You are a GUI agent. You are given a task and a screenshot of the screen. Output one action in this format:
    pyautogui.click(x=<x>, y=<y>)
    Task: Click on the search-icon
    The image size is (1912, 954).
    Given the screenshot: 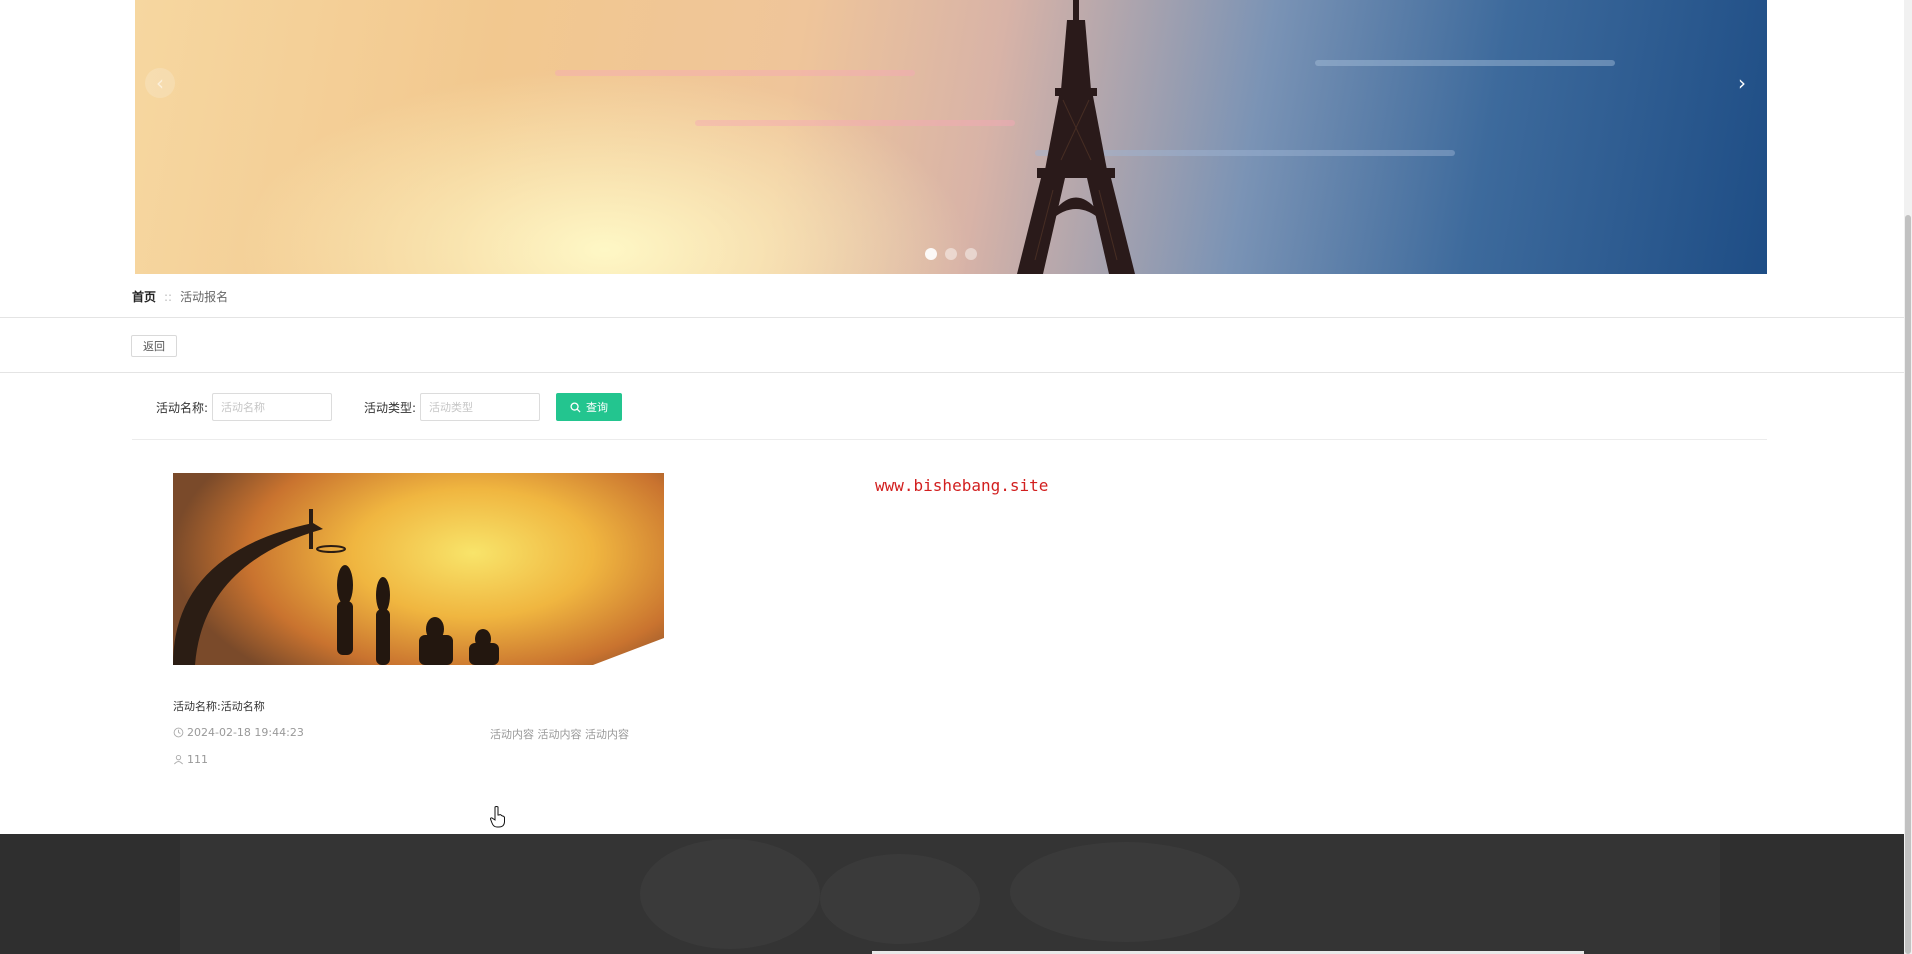 What is the action you would take?
    pyautogui.click(x=575, y=407)
    